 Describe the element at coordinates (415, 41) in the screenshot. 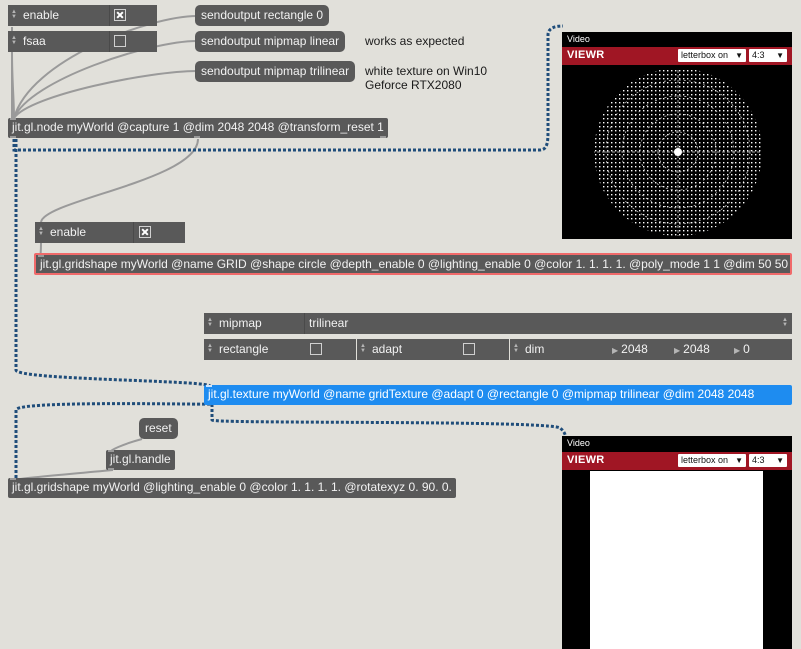

I see `works-as-expected-comment: works as expected` at that location.